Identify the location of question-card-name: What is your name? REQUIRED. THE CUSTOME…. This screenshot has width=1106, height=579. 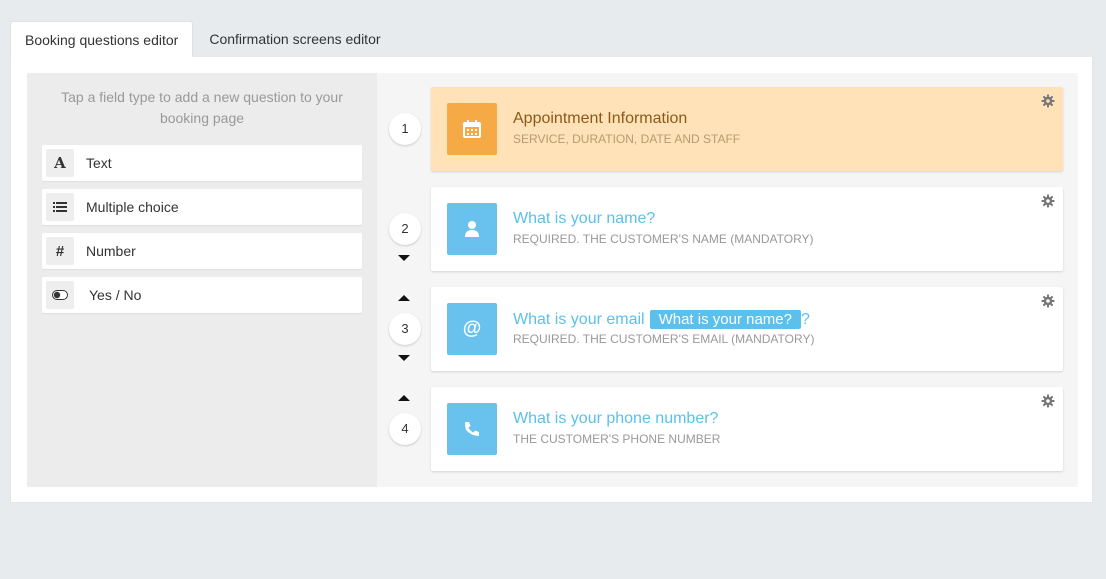
(747, 229).